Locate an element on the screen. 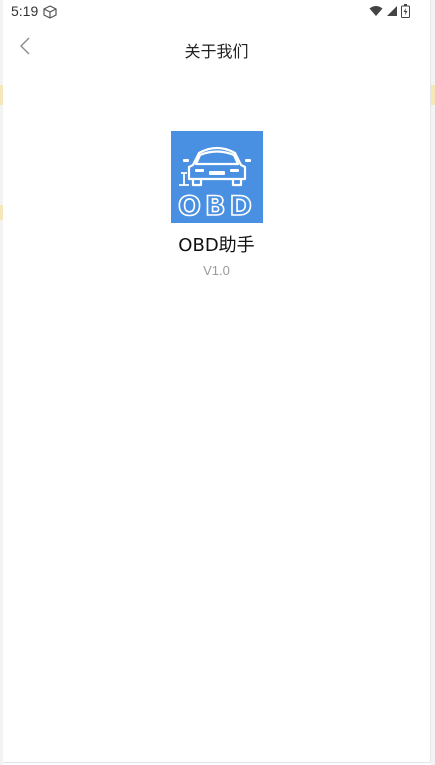 The width and height of the screenshot is (435, 765). title-bar: 关于我们 is located at coordinates (216, 48).